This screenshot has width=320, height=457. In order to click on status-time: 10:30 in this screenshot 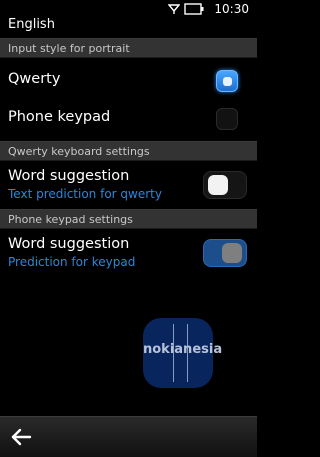, I will do `click(231, 9)`.